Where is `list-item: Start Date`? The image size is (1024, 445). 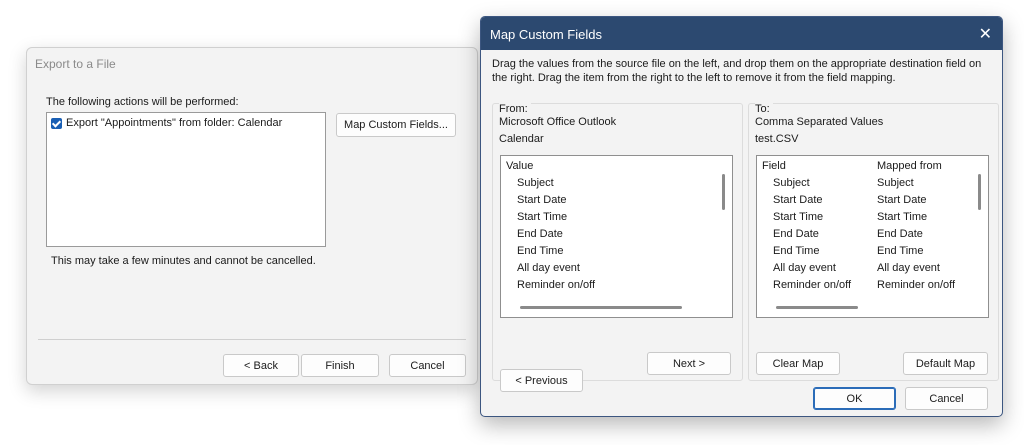
list-item: Start Date is located at coordinates (542, 200).